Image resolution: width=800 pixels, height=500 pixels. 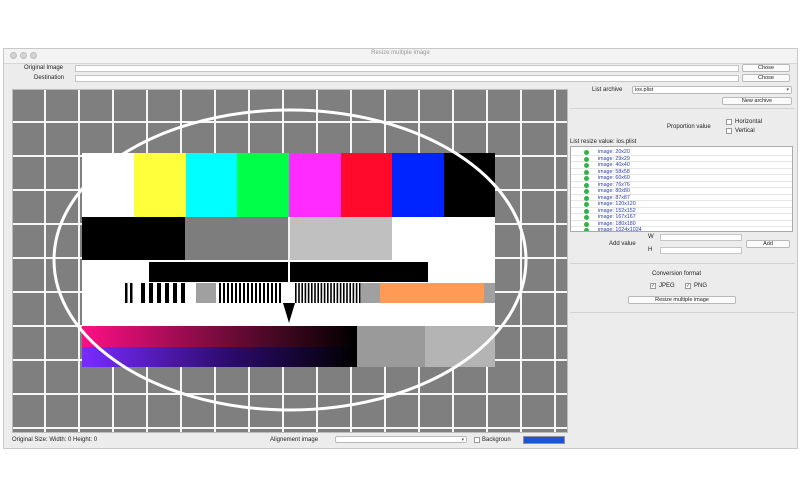 I want to click on background-checkbox, so click(x=477, y=440).